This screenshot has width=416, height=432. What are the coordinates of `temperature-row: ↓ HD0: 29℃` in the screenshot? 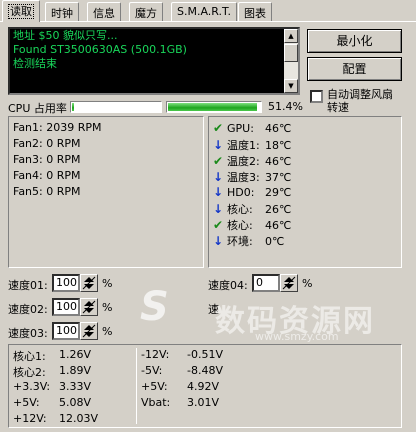 It's located at (252, 192).